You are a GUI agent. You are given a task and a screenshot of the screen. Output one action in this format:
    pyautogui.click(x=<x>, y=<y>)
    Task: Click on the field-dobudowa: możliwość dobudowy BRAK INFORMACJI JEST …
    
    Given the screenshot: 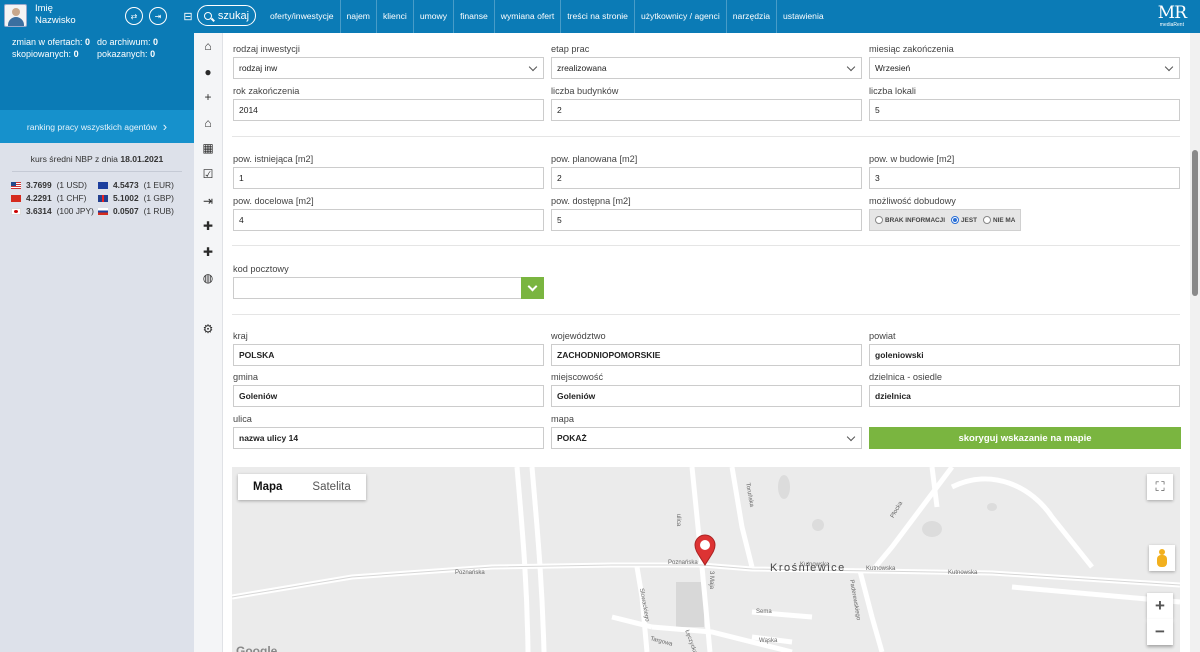 What is the action you would take?
    pyautogui.click(x=945, y=213)
    